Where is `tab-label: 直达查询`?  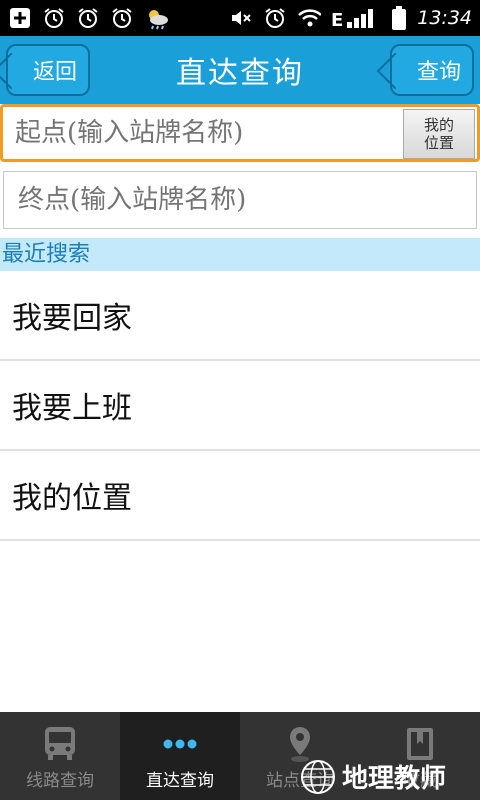
tab-label: 直达查询 is located at coordinates (180, 780).